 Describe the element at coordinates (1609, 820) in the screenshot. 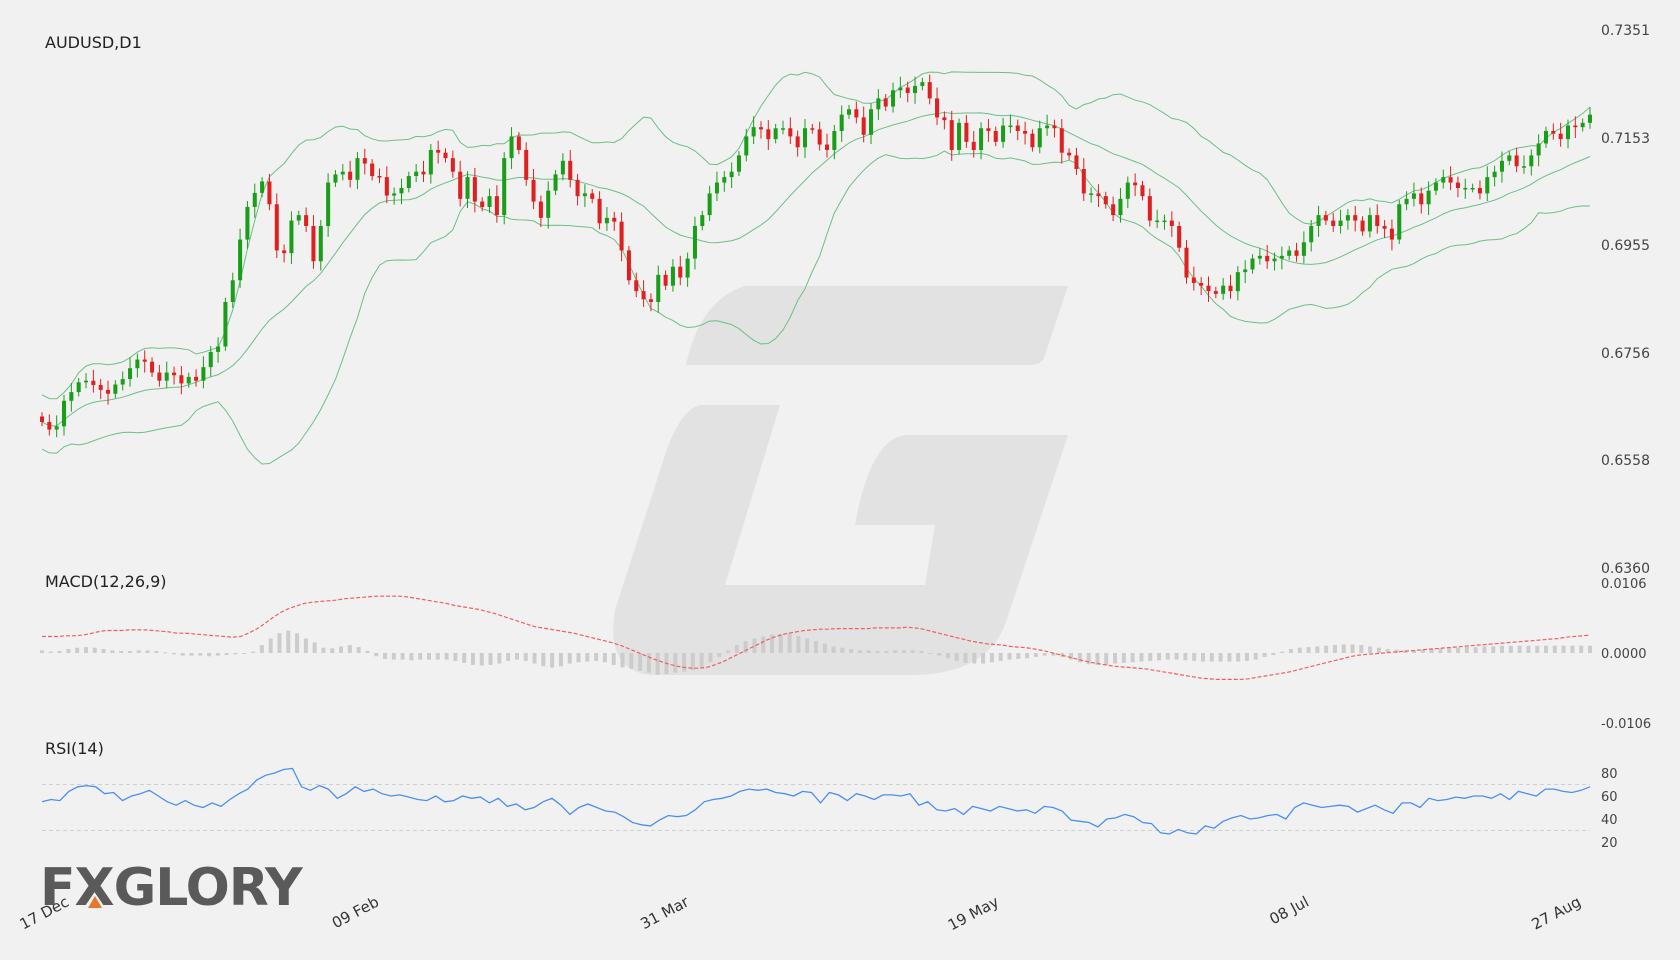

I see `rsi-tick-label: 40` at that location.